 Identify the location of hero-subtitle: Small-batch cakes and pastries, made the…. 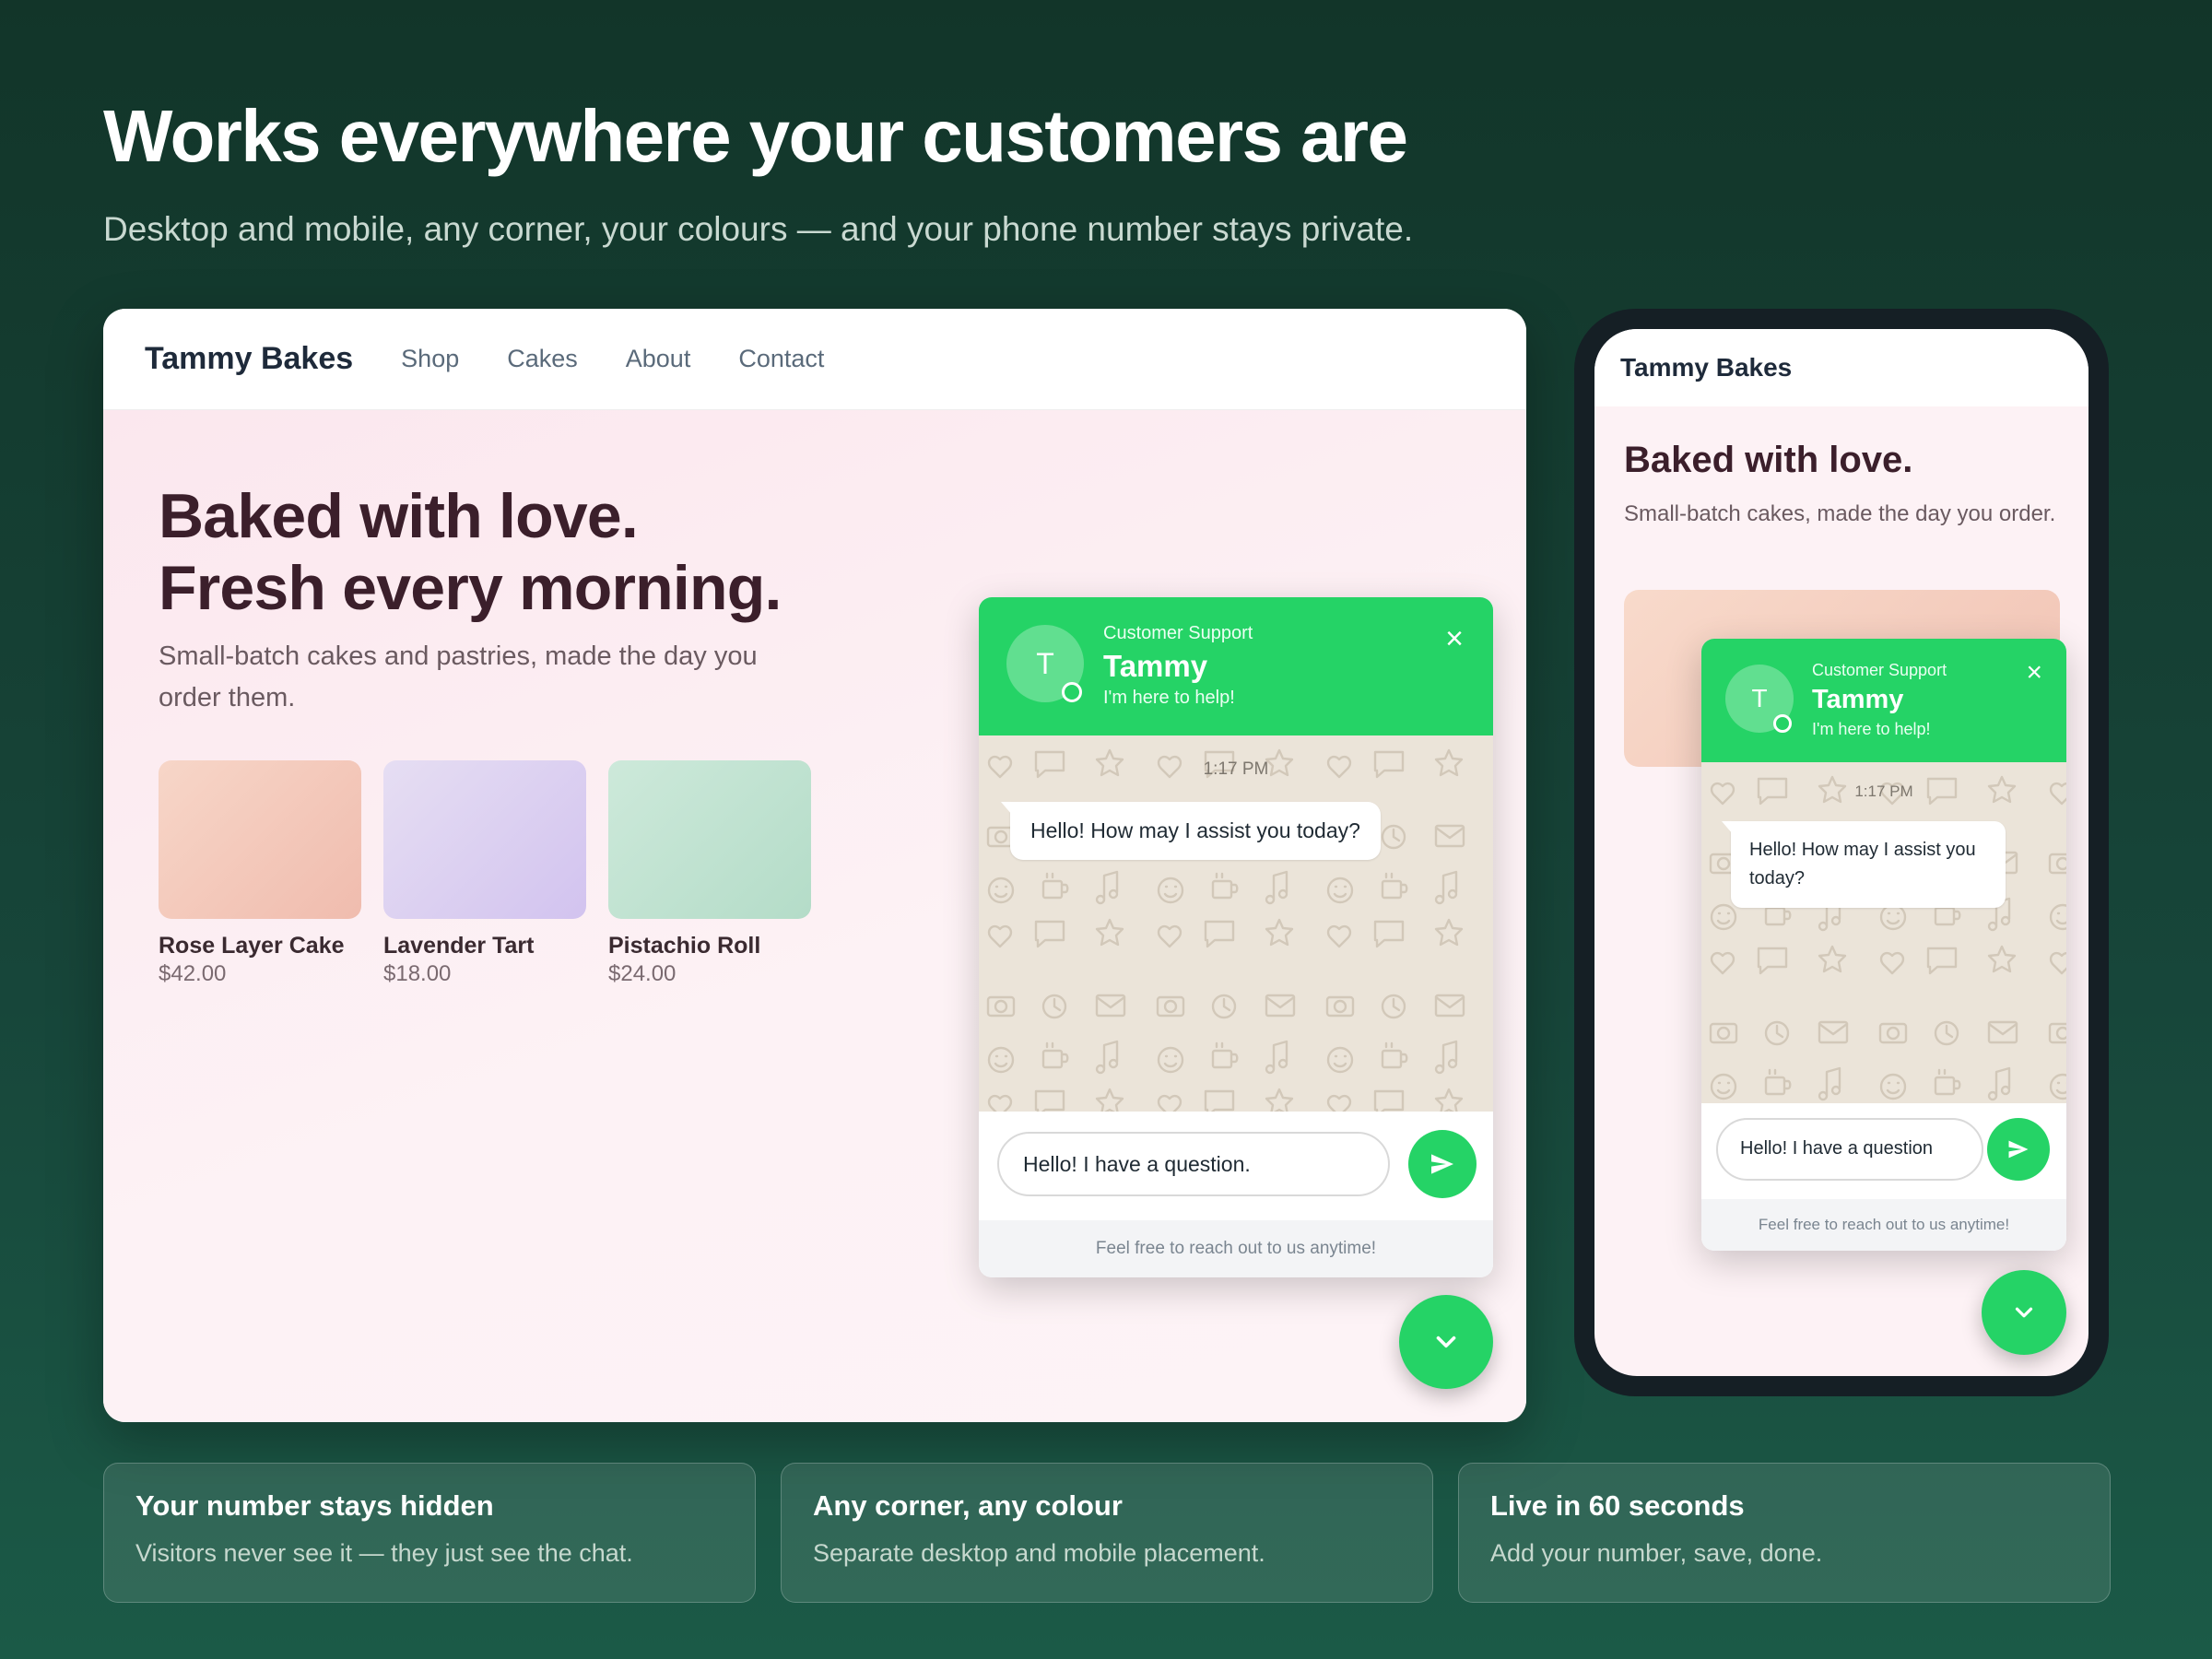
(458, 676).